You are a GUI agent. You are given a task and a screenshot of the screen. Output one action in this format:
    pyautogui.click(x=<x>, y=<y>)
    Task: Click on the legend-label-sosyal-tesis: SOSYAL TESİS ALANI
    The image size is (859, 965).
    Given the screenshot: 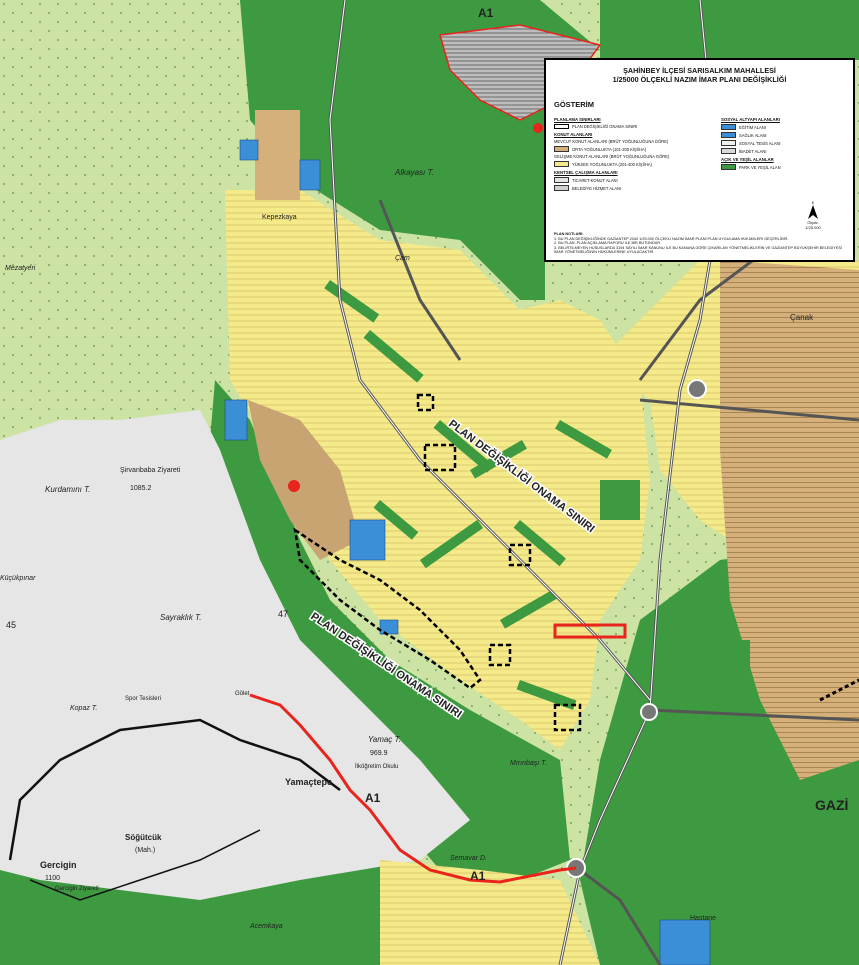 What is the action you would take?
    pyautogui.click(x=760, y=143)
    